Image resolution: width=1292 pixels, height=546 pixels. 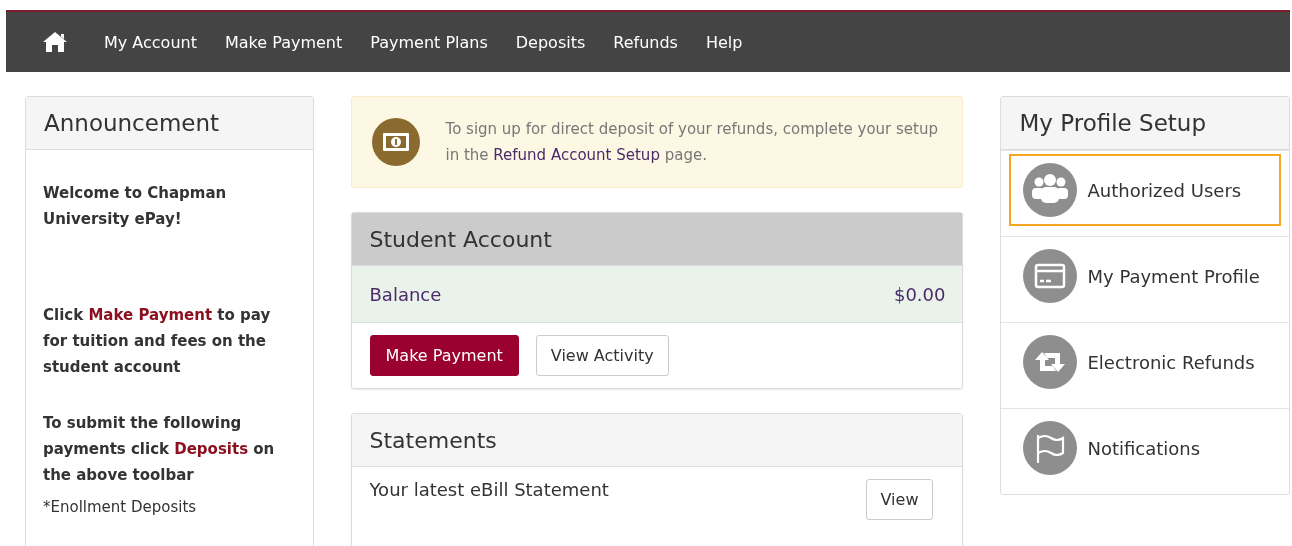 What do you see at coordinates (433, 440) in the screenshot?
I see `card-title: Statements` at bounding box center [433, 440].